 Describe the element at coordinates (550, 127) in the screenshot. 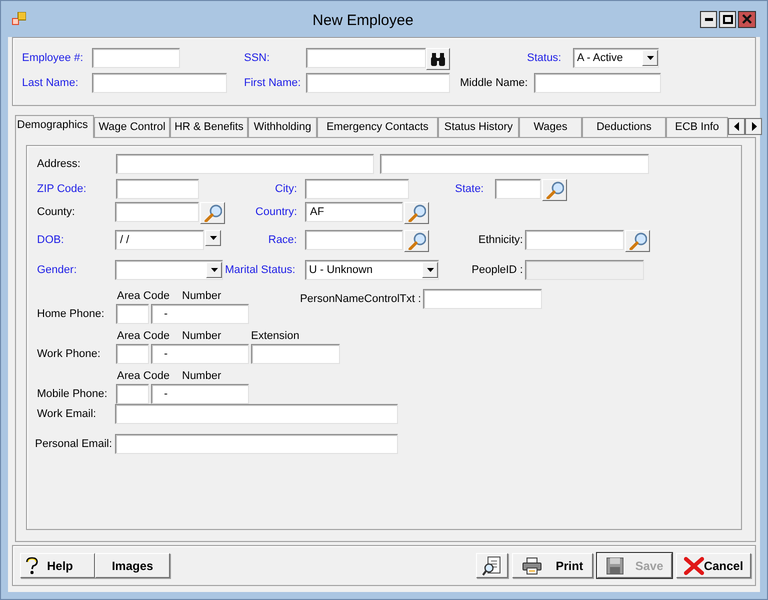

I see `tab: Wages` at that location.